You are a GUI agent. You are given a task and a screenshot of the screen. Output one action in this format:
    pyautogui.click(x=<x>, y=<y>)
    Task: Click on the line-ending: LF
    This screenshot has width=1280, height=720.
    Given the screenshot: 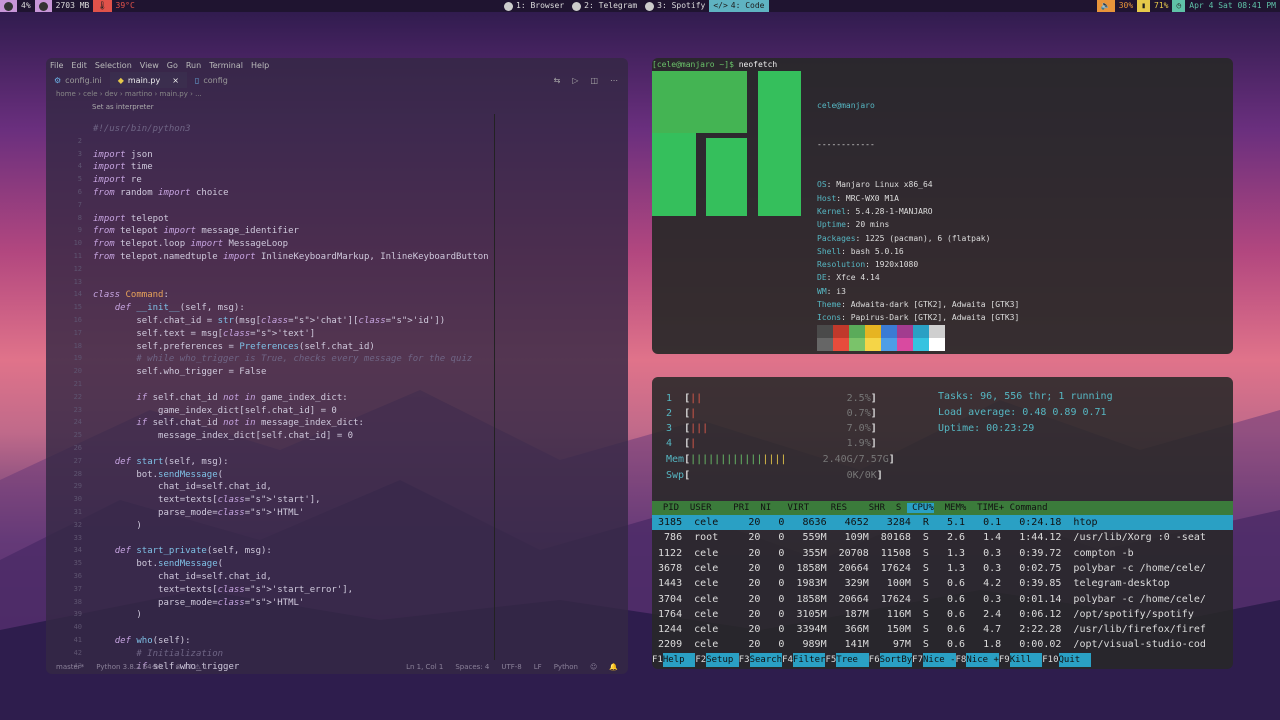 What is the action you would take?
    pyautogui.click(x=538, y=667)
    